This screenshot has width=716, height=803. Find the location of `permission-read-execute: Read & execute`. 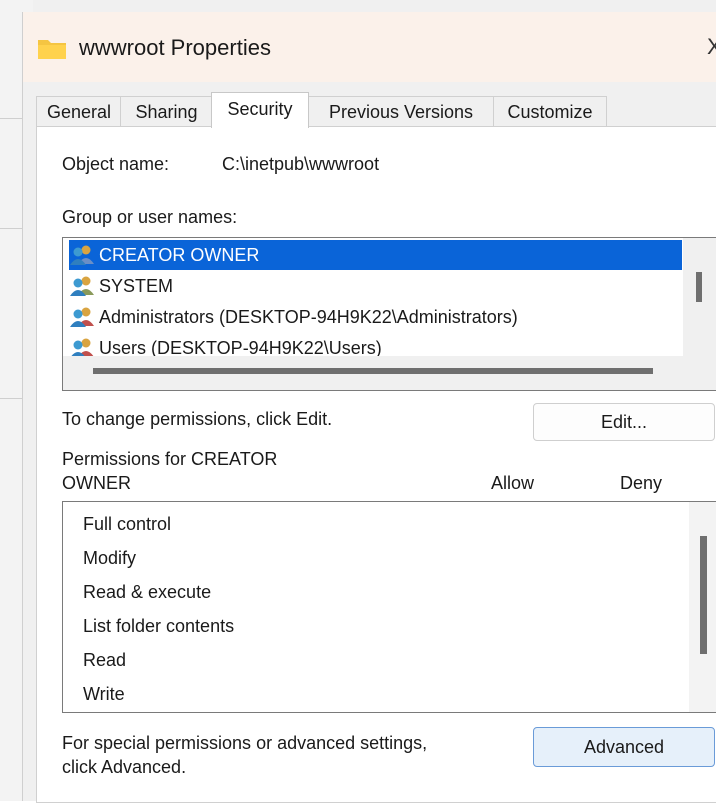

permission-read-execute: Read & execute is located at coordinates (147, 592).